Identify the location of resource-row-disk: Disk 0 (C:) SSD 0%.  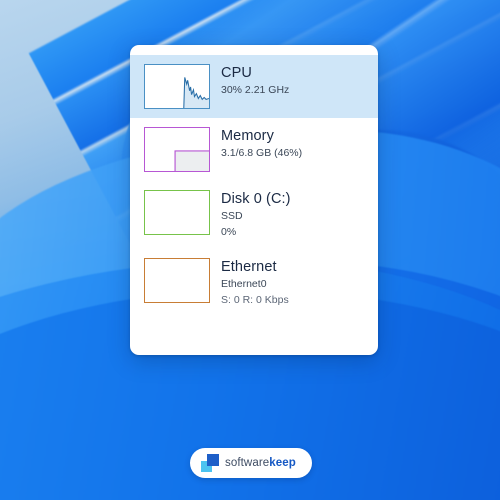
(254, 215).